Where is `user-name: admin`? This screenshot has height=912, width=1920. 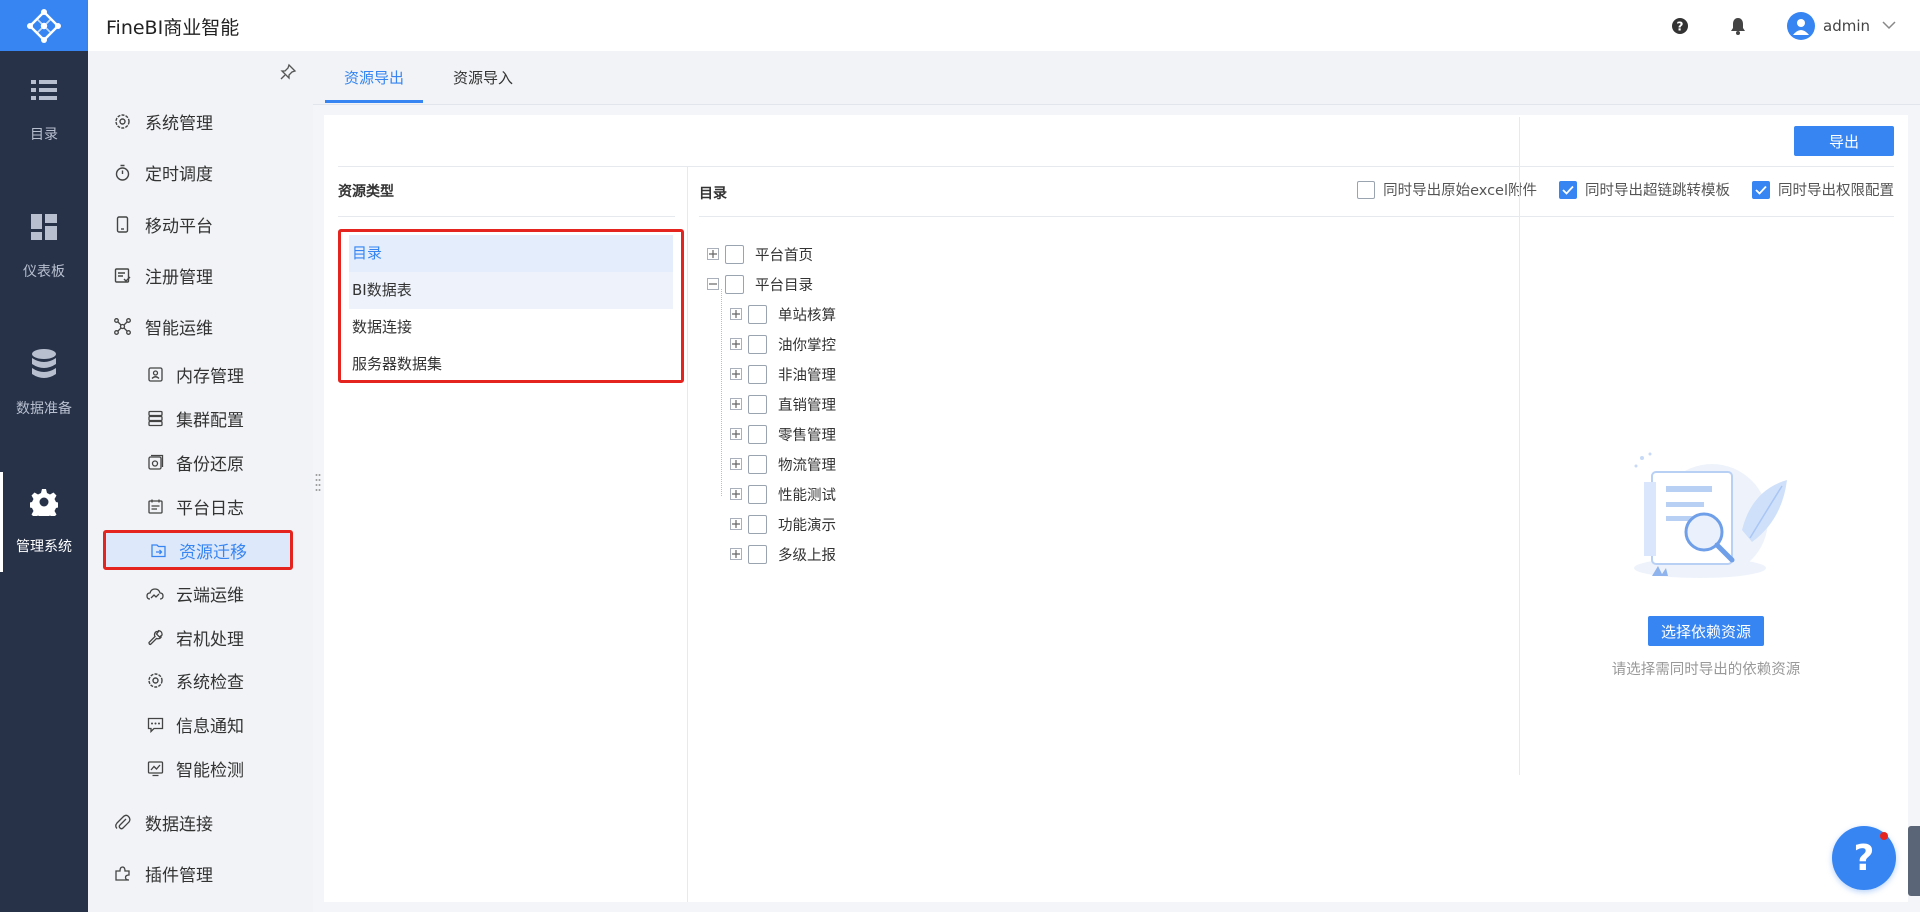 user-name: admin is located at coordinates (1846, 26).